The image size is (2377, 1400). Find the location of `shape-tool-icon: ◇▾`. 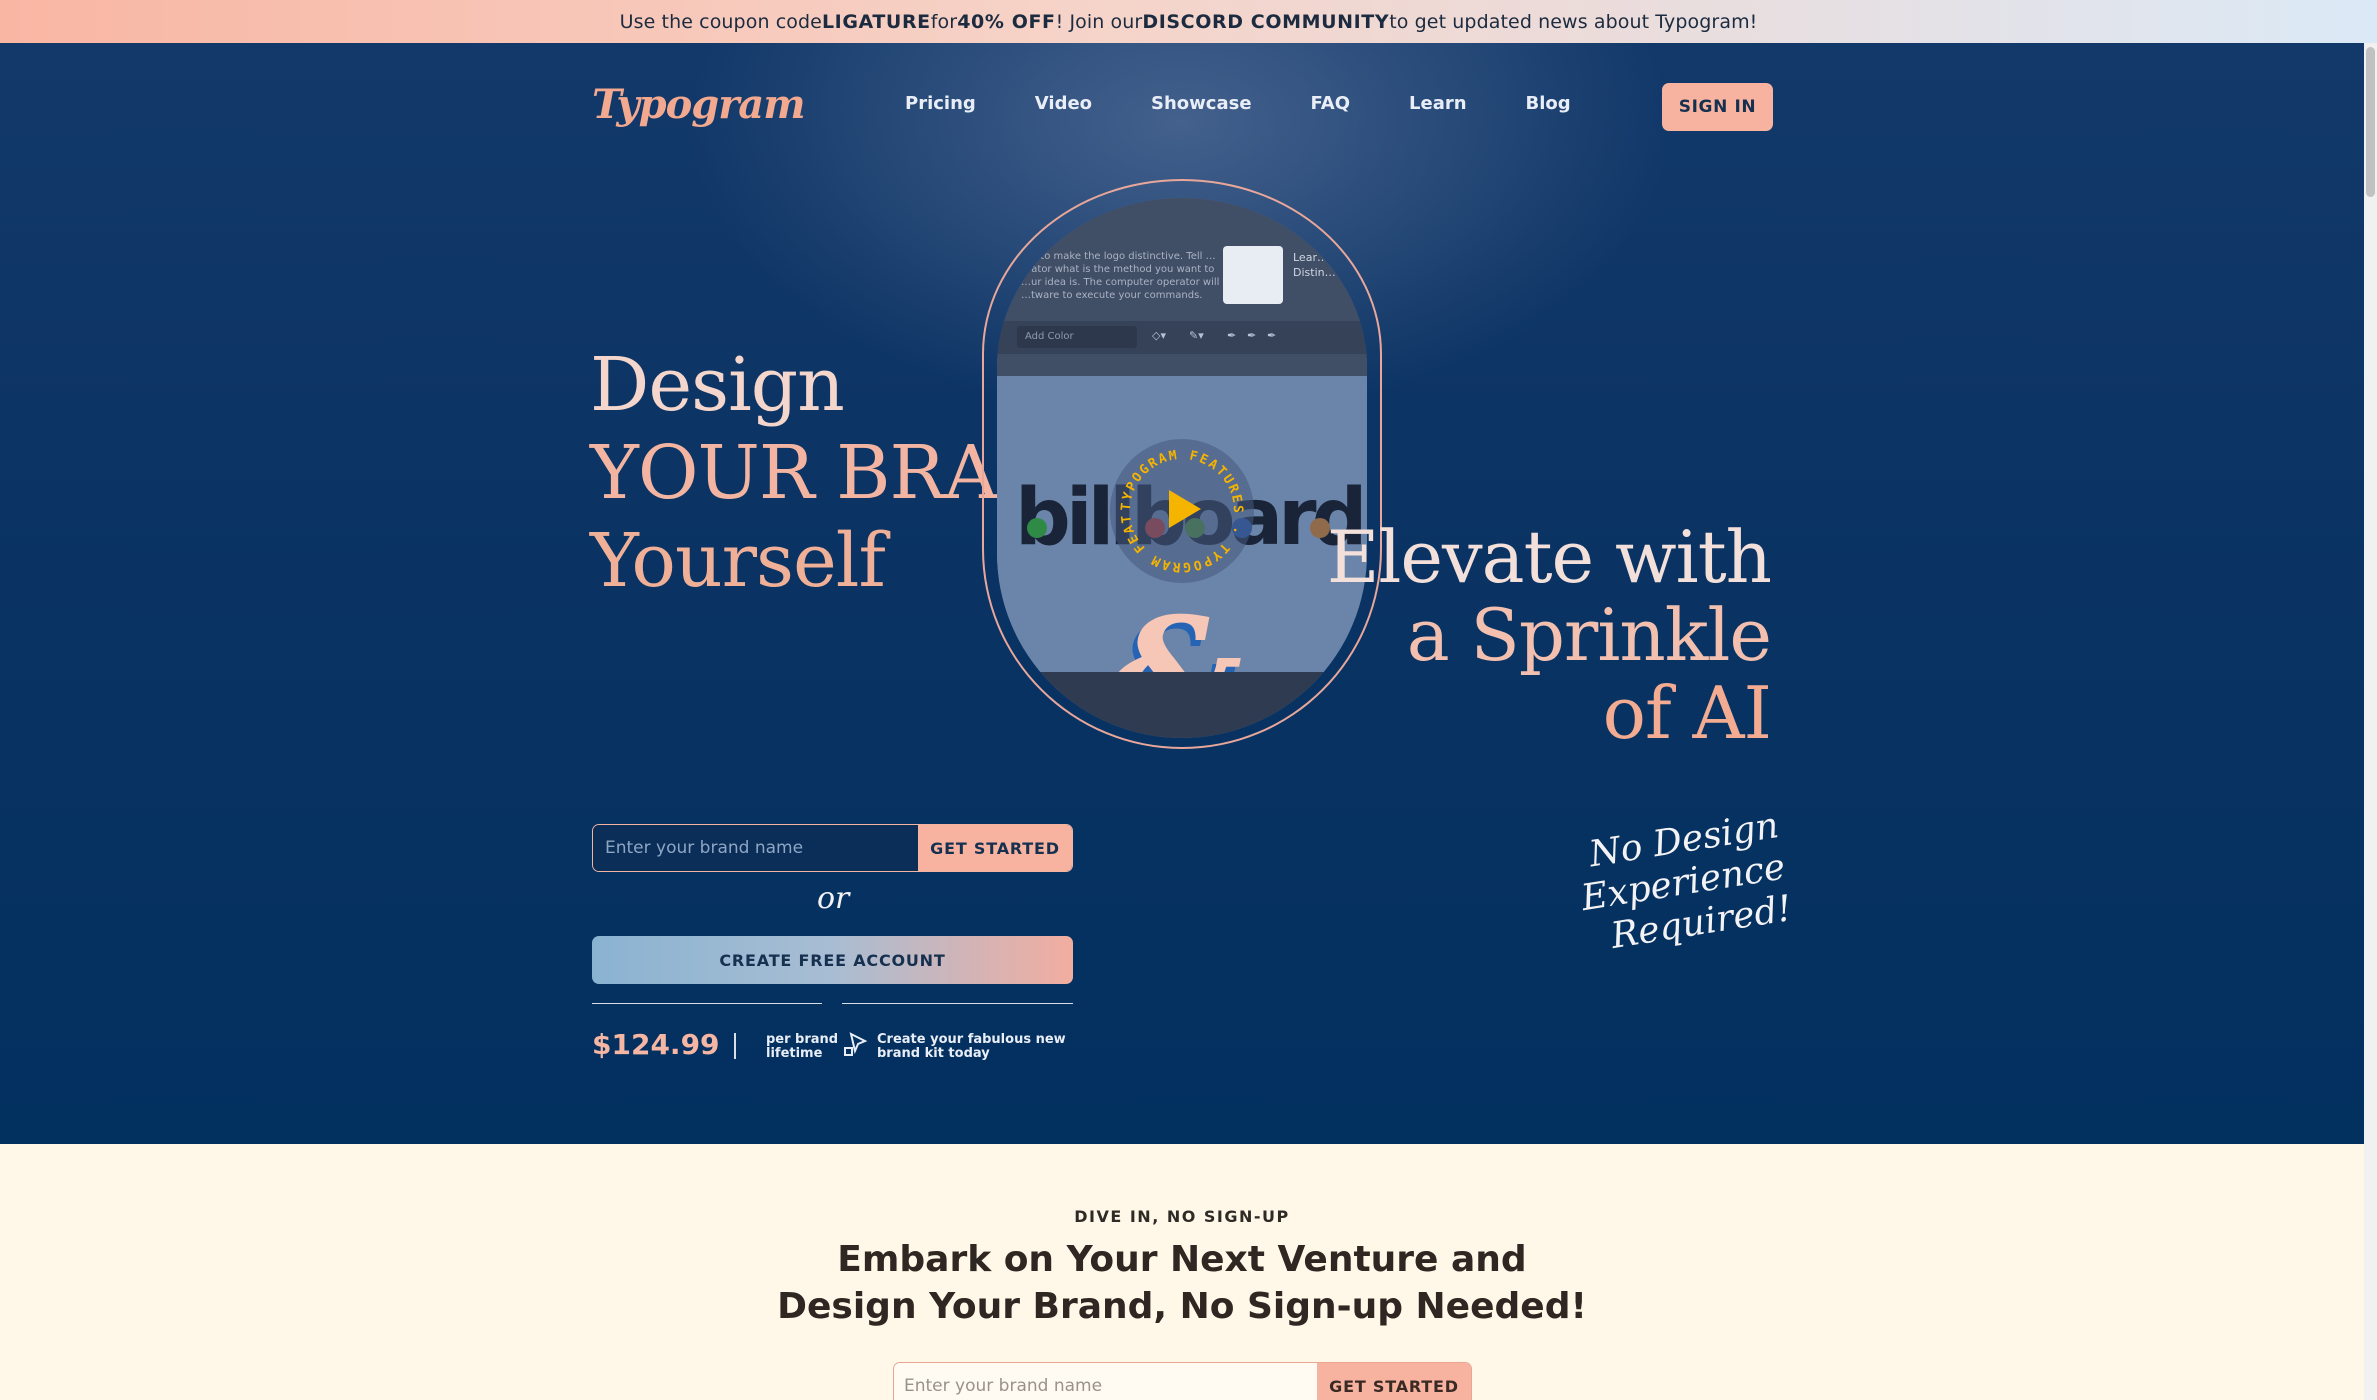

shape-tool-icon: ◇▾ is located at coordinates (1159, 335).